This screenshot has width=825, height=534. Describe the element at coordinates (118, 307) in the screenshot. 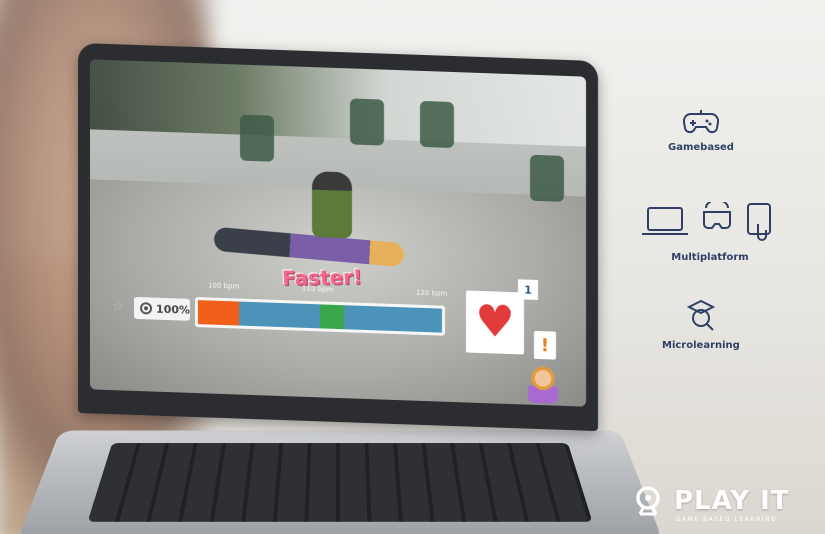

I see `star-icon: ☆` at that location.